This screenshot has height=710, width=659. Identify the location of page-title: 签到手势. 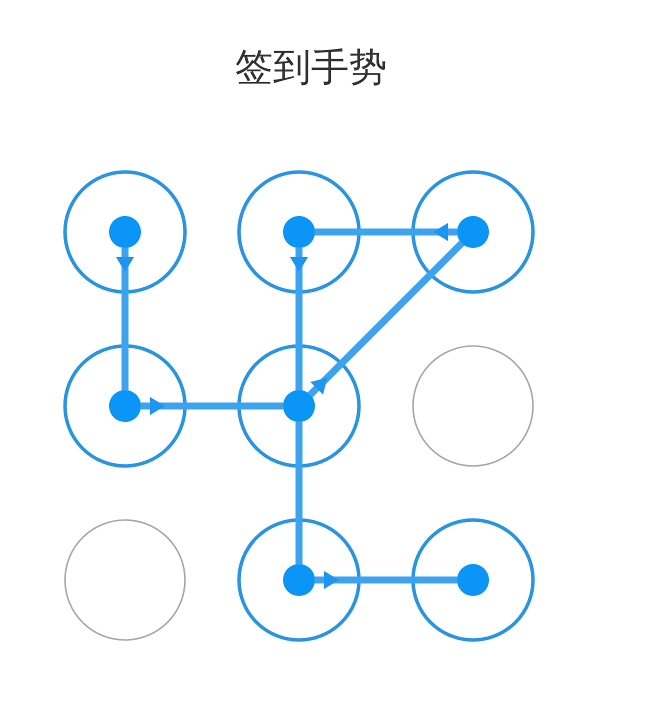
(311, 68).